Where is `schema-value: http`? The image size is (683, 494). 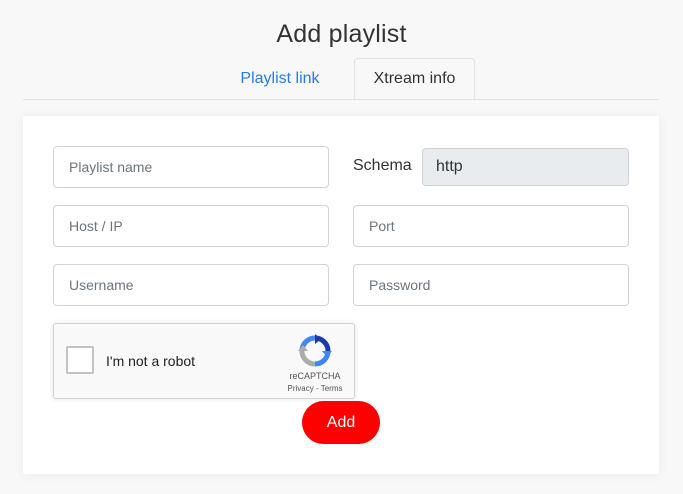 schema-value: http is located at coordinates (449, 166).